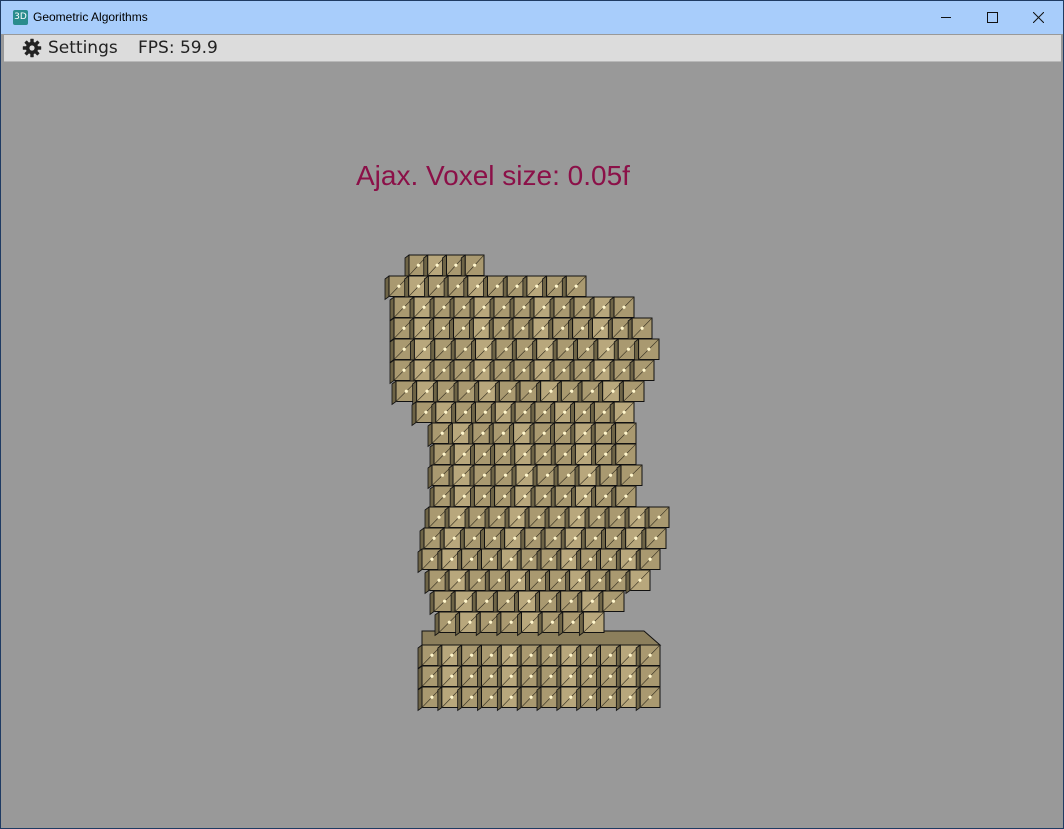 This screenshot has width=1064, height=829. What do you see at coordinates (83, 48) in the screenshot?
I see `settings-label: Settings` at bounding box center [83, 48].